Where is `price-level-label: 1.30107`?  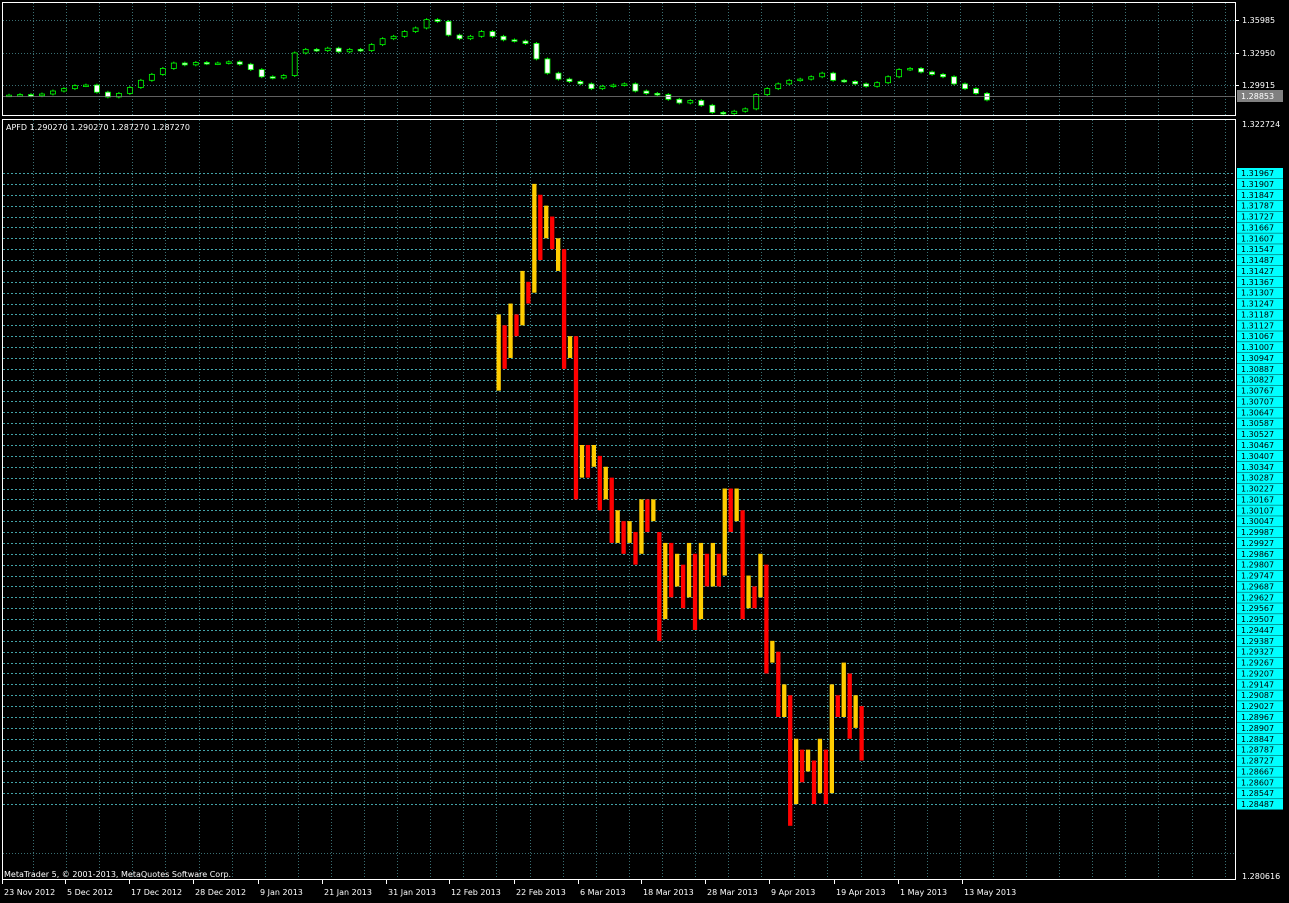
price-level-label: 1.30107 is located at coordinates (1257, 510).